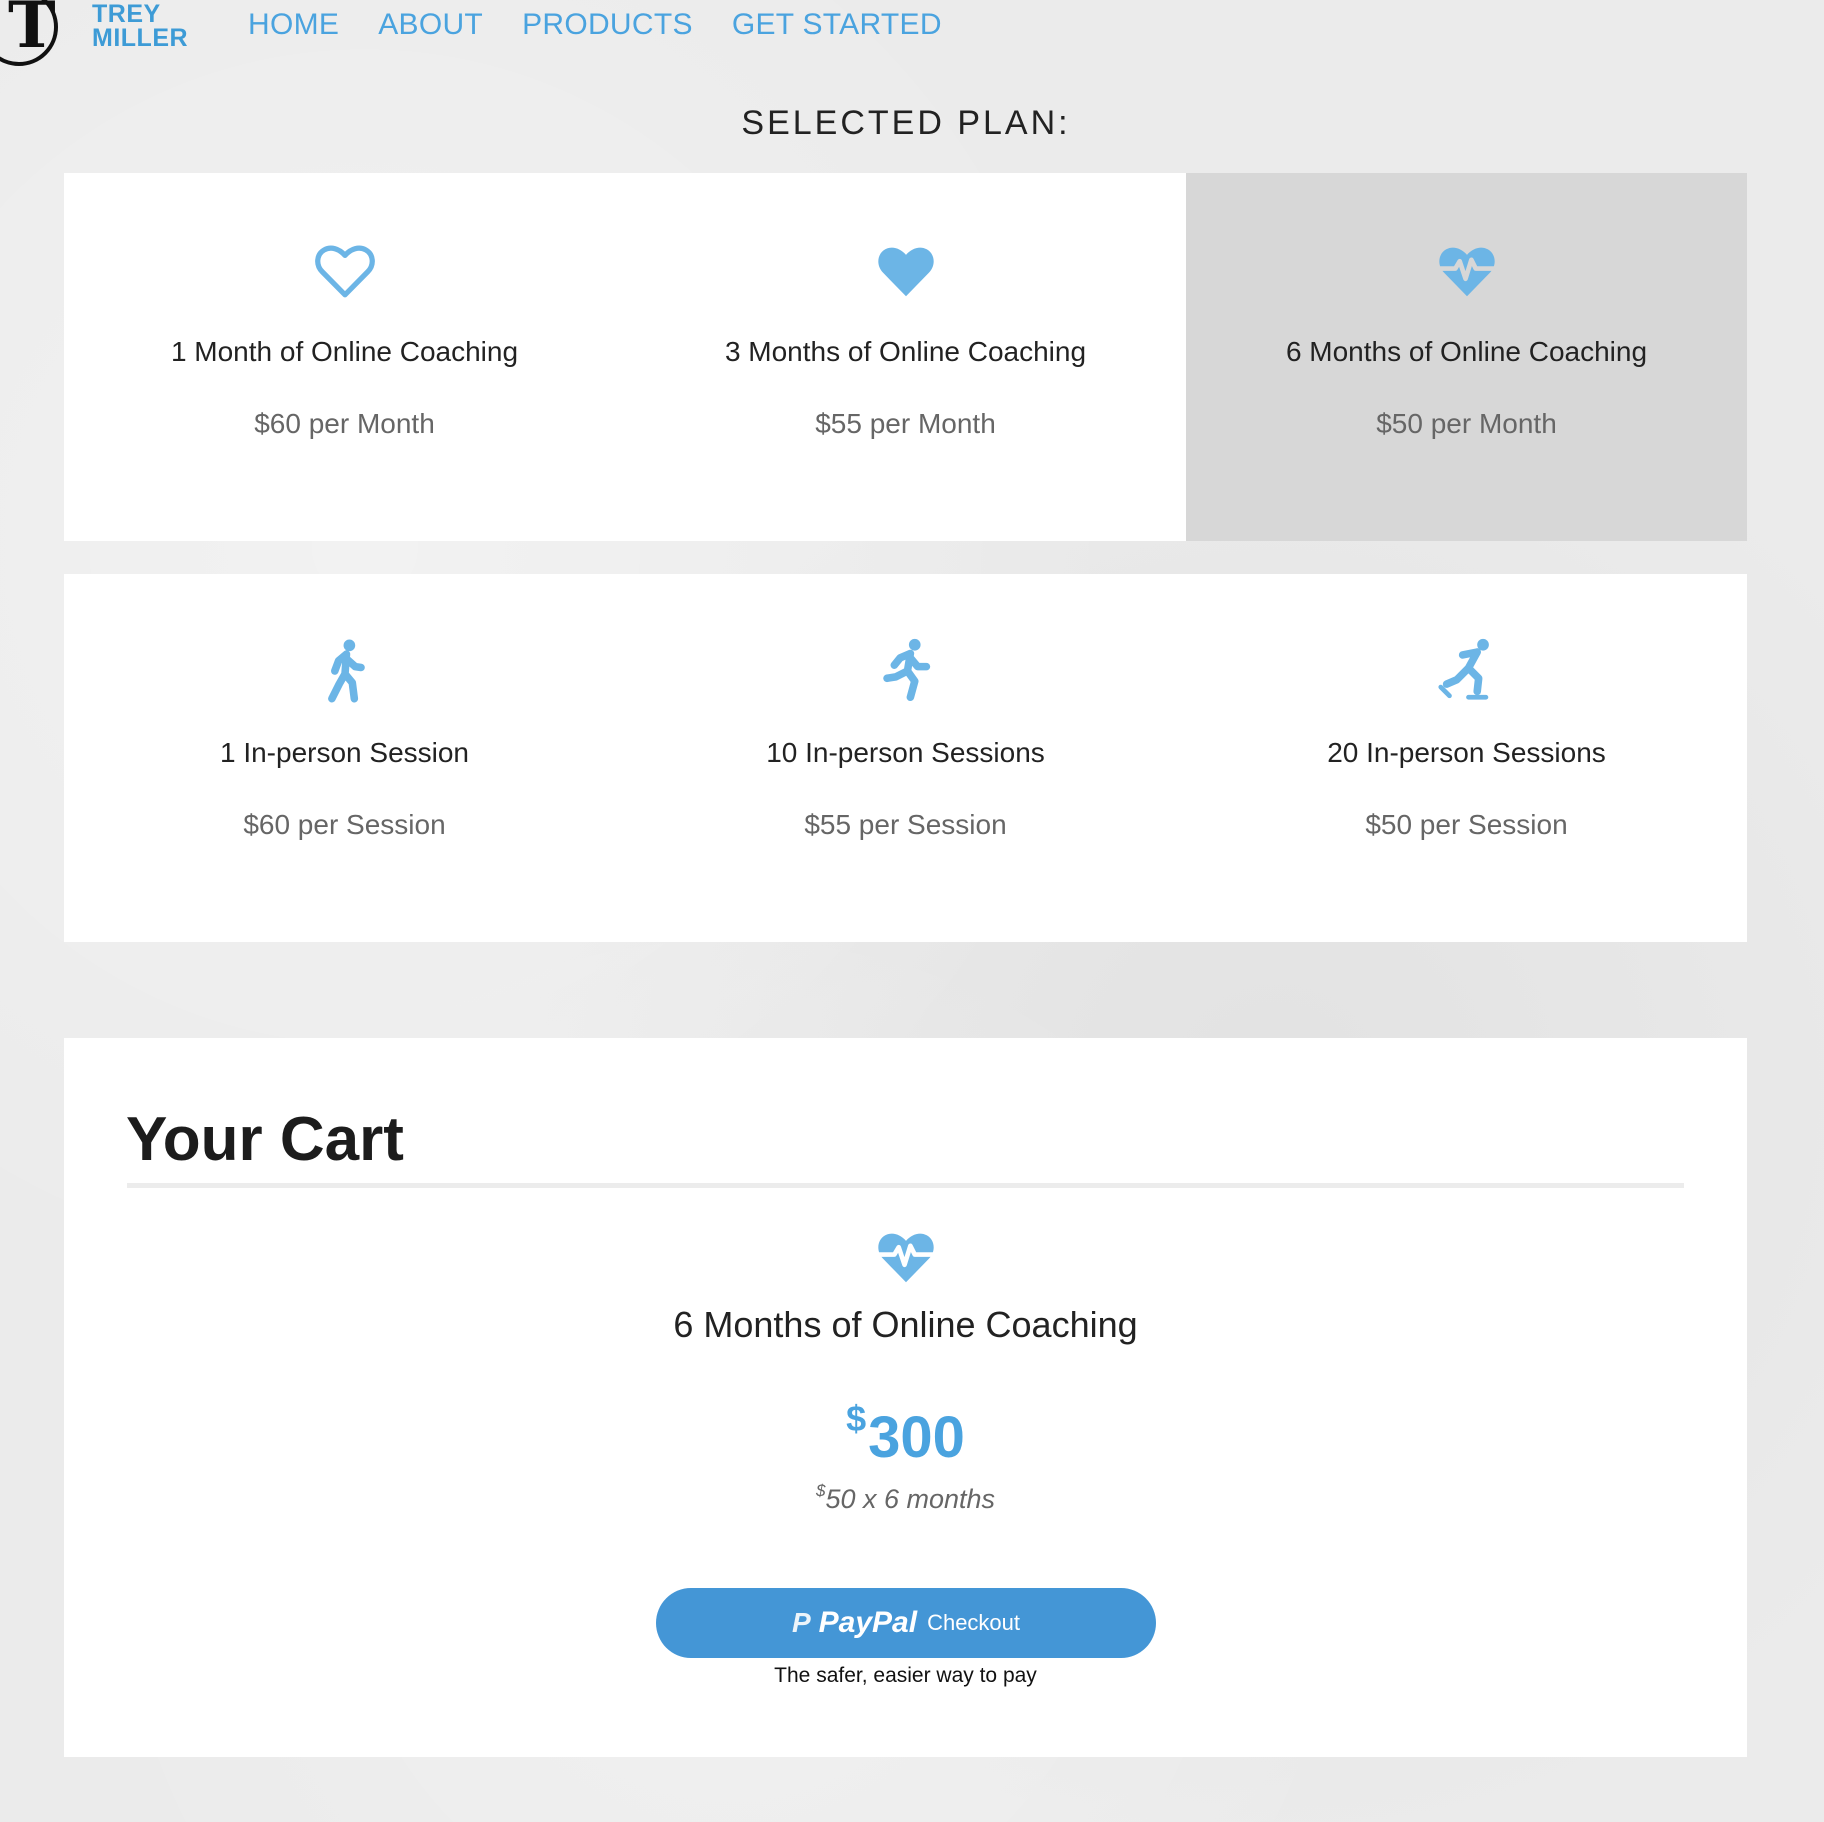 This screenshot has height=1822, width=1824. What do you see at coordinates (868, 1622) in the screenshot?
I see `paypal-wordmark: PayPal` at bounding box center [868, 1622].